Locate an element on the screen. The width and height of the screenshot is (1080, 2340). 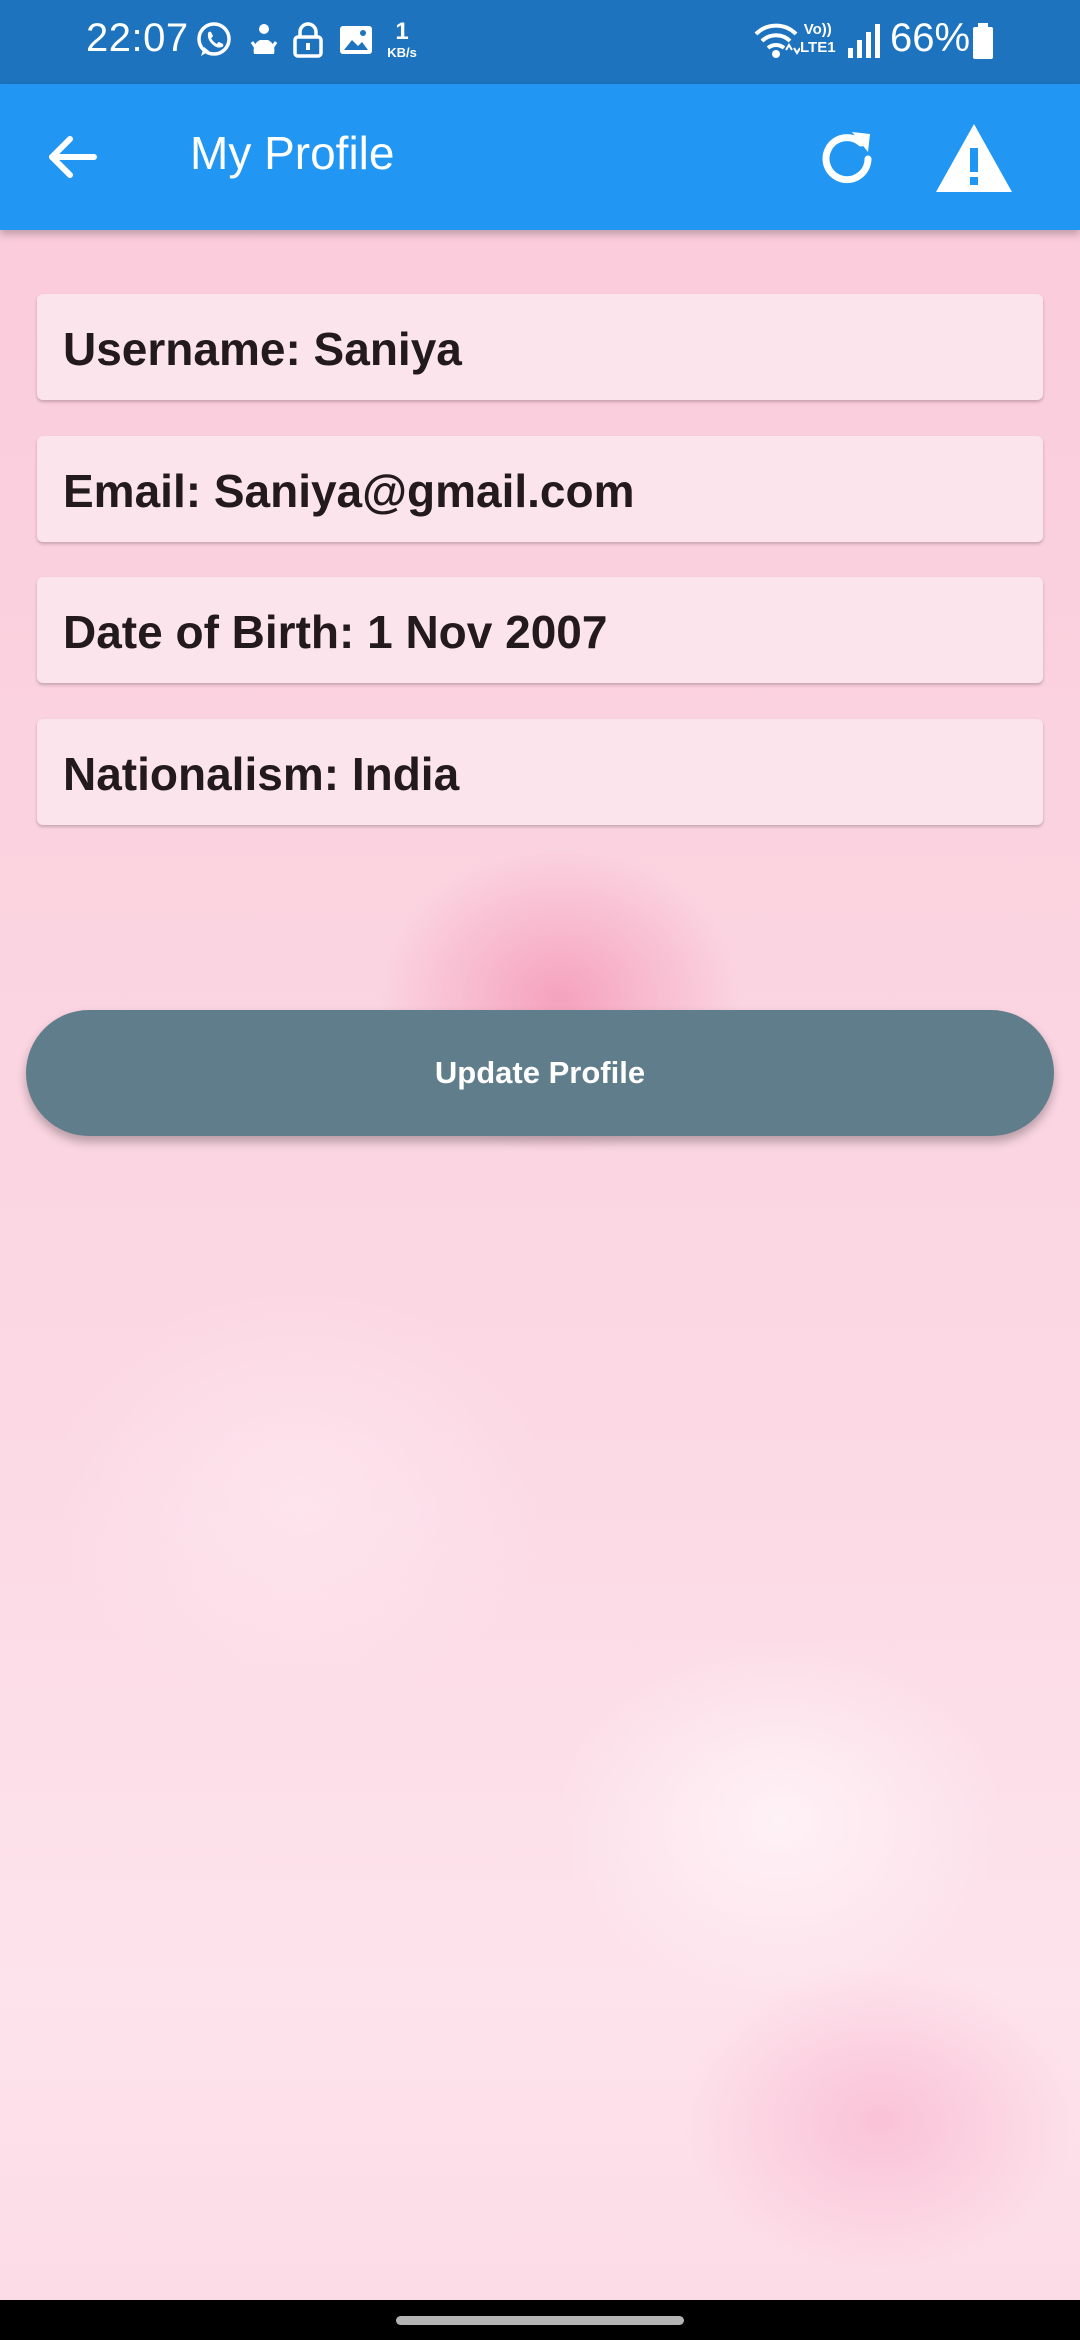
signal-icon is located at coordinates (864, 41).